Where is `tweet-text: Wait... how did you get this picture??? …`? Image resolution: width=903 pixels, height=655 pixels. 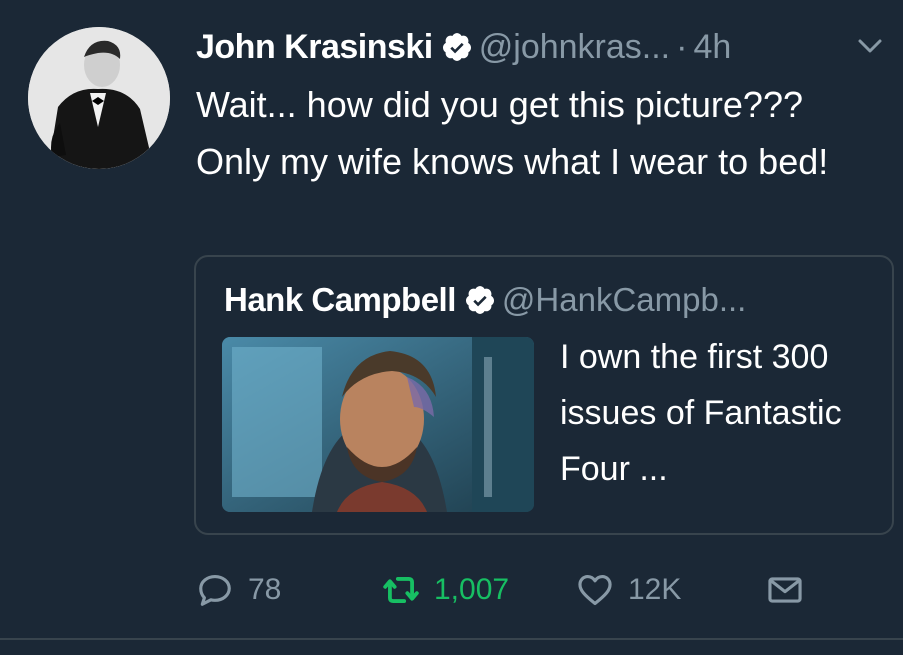 tweet-text: Wait... how did you get this picture??? … is located at coordinates (512, 133).